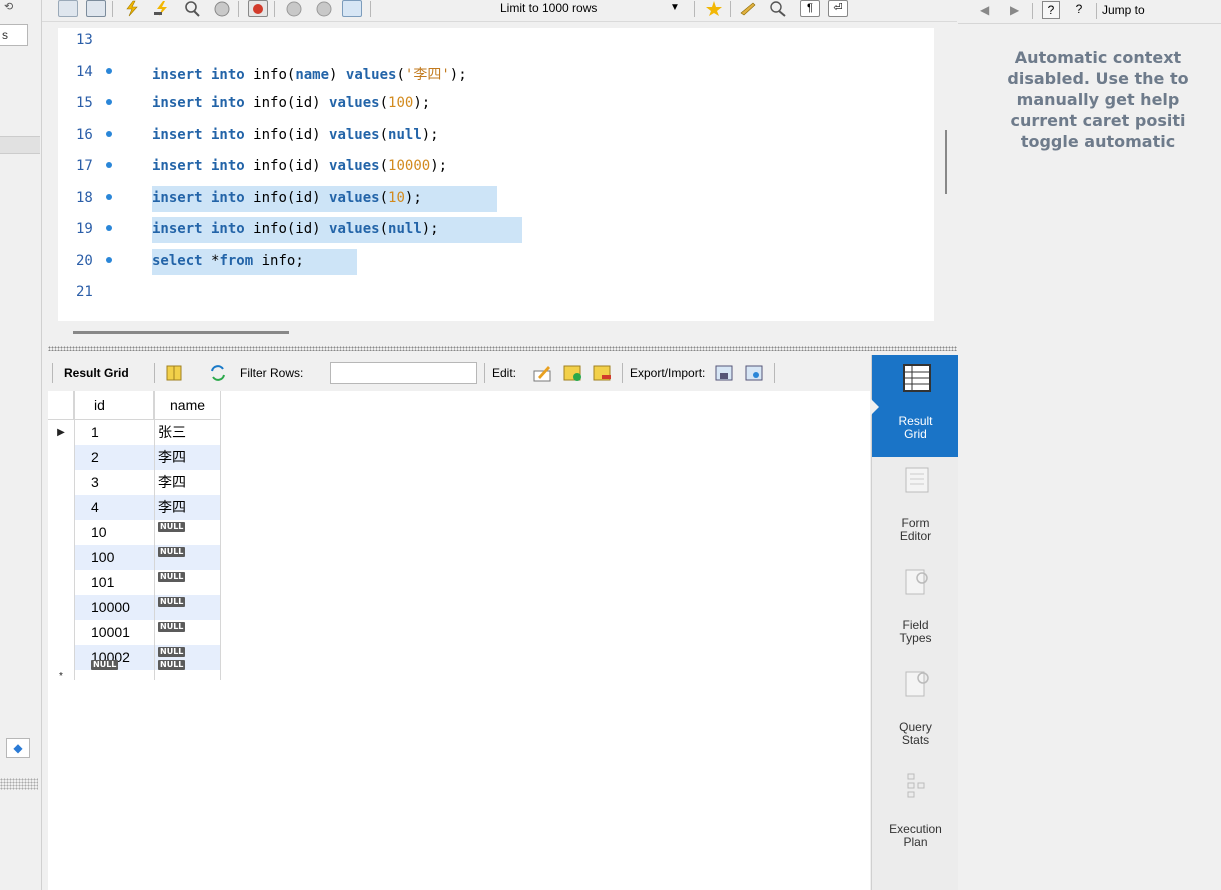 This screenshot has height=890, width=1221. What do you see at coordinates (496, 104) in the screenshot?
I see `editor-line: 15 insert into info(id) values(100);` at bounding box center [496, 104].